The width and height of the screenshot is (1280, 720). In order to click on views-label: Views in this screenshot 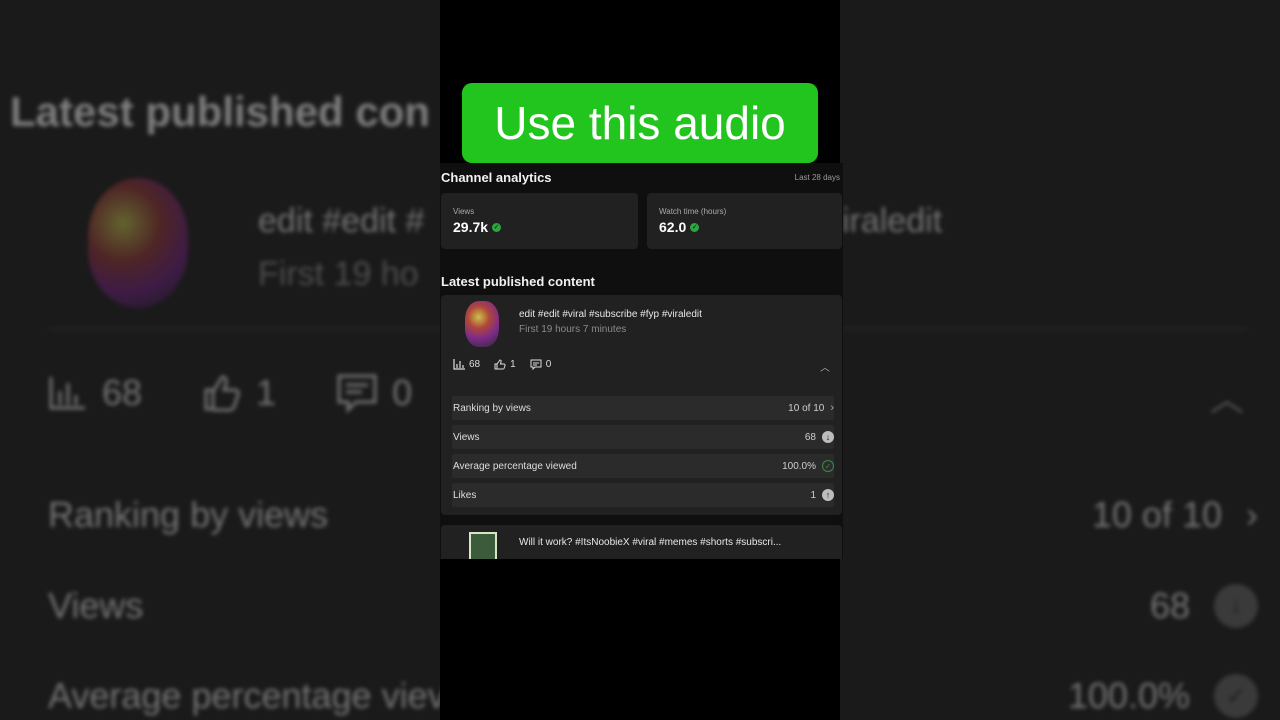, I will do `click(466, 437)`.